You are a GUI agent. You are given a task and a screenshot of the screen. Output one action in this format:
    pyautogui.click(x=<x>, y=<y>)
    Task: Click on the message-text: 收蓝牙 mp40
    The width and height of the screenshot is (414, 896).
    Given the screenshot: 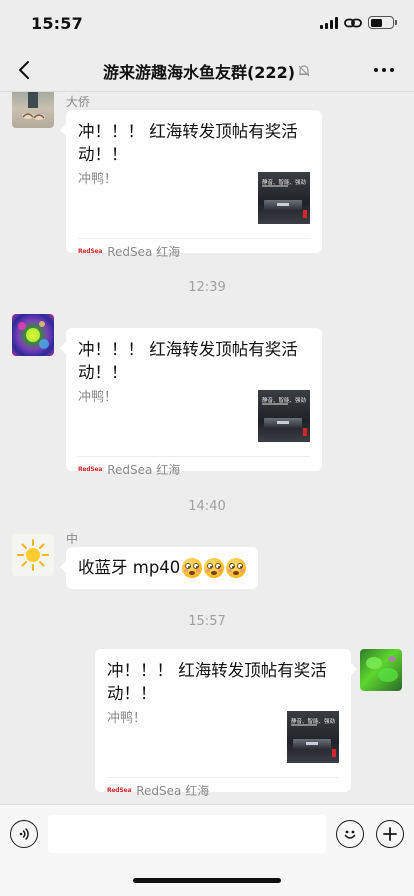 What is the action you would take?
    pyautogui.click(x=129, y=567)
    